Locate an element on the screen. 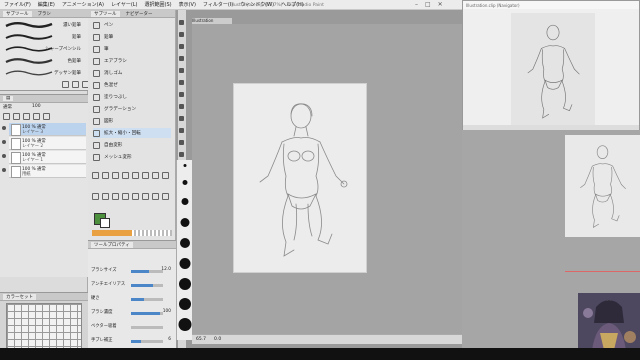  tab-layer: ▤ is located at coordinates (8, 98).